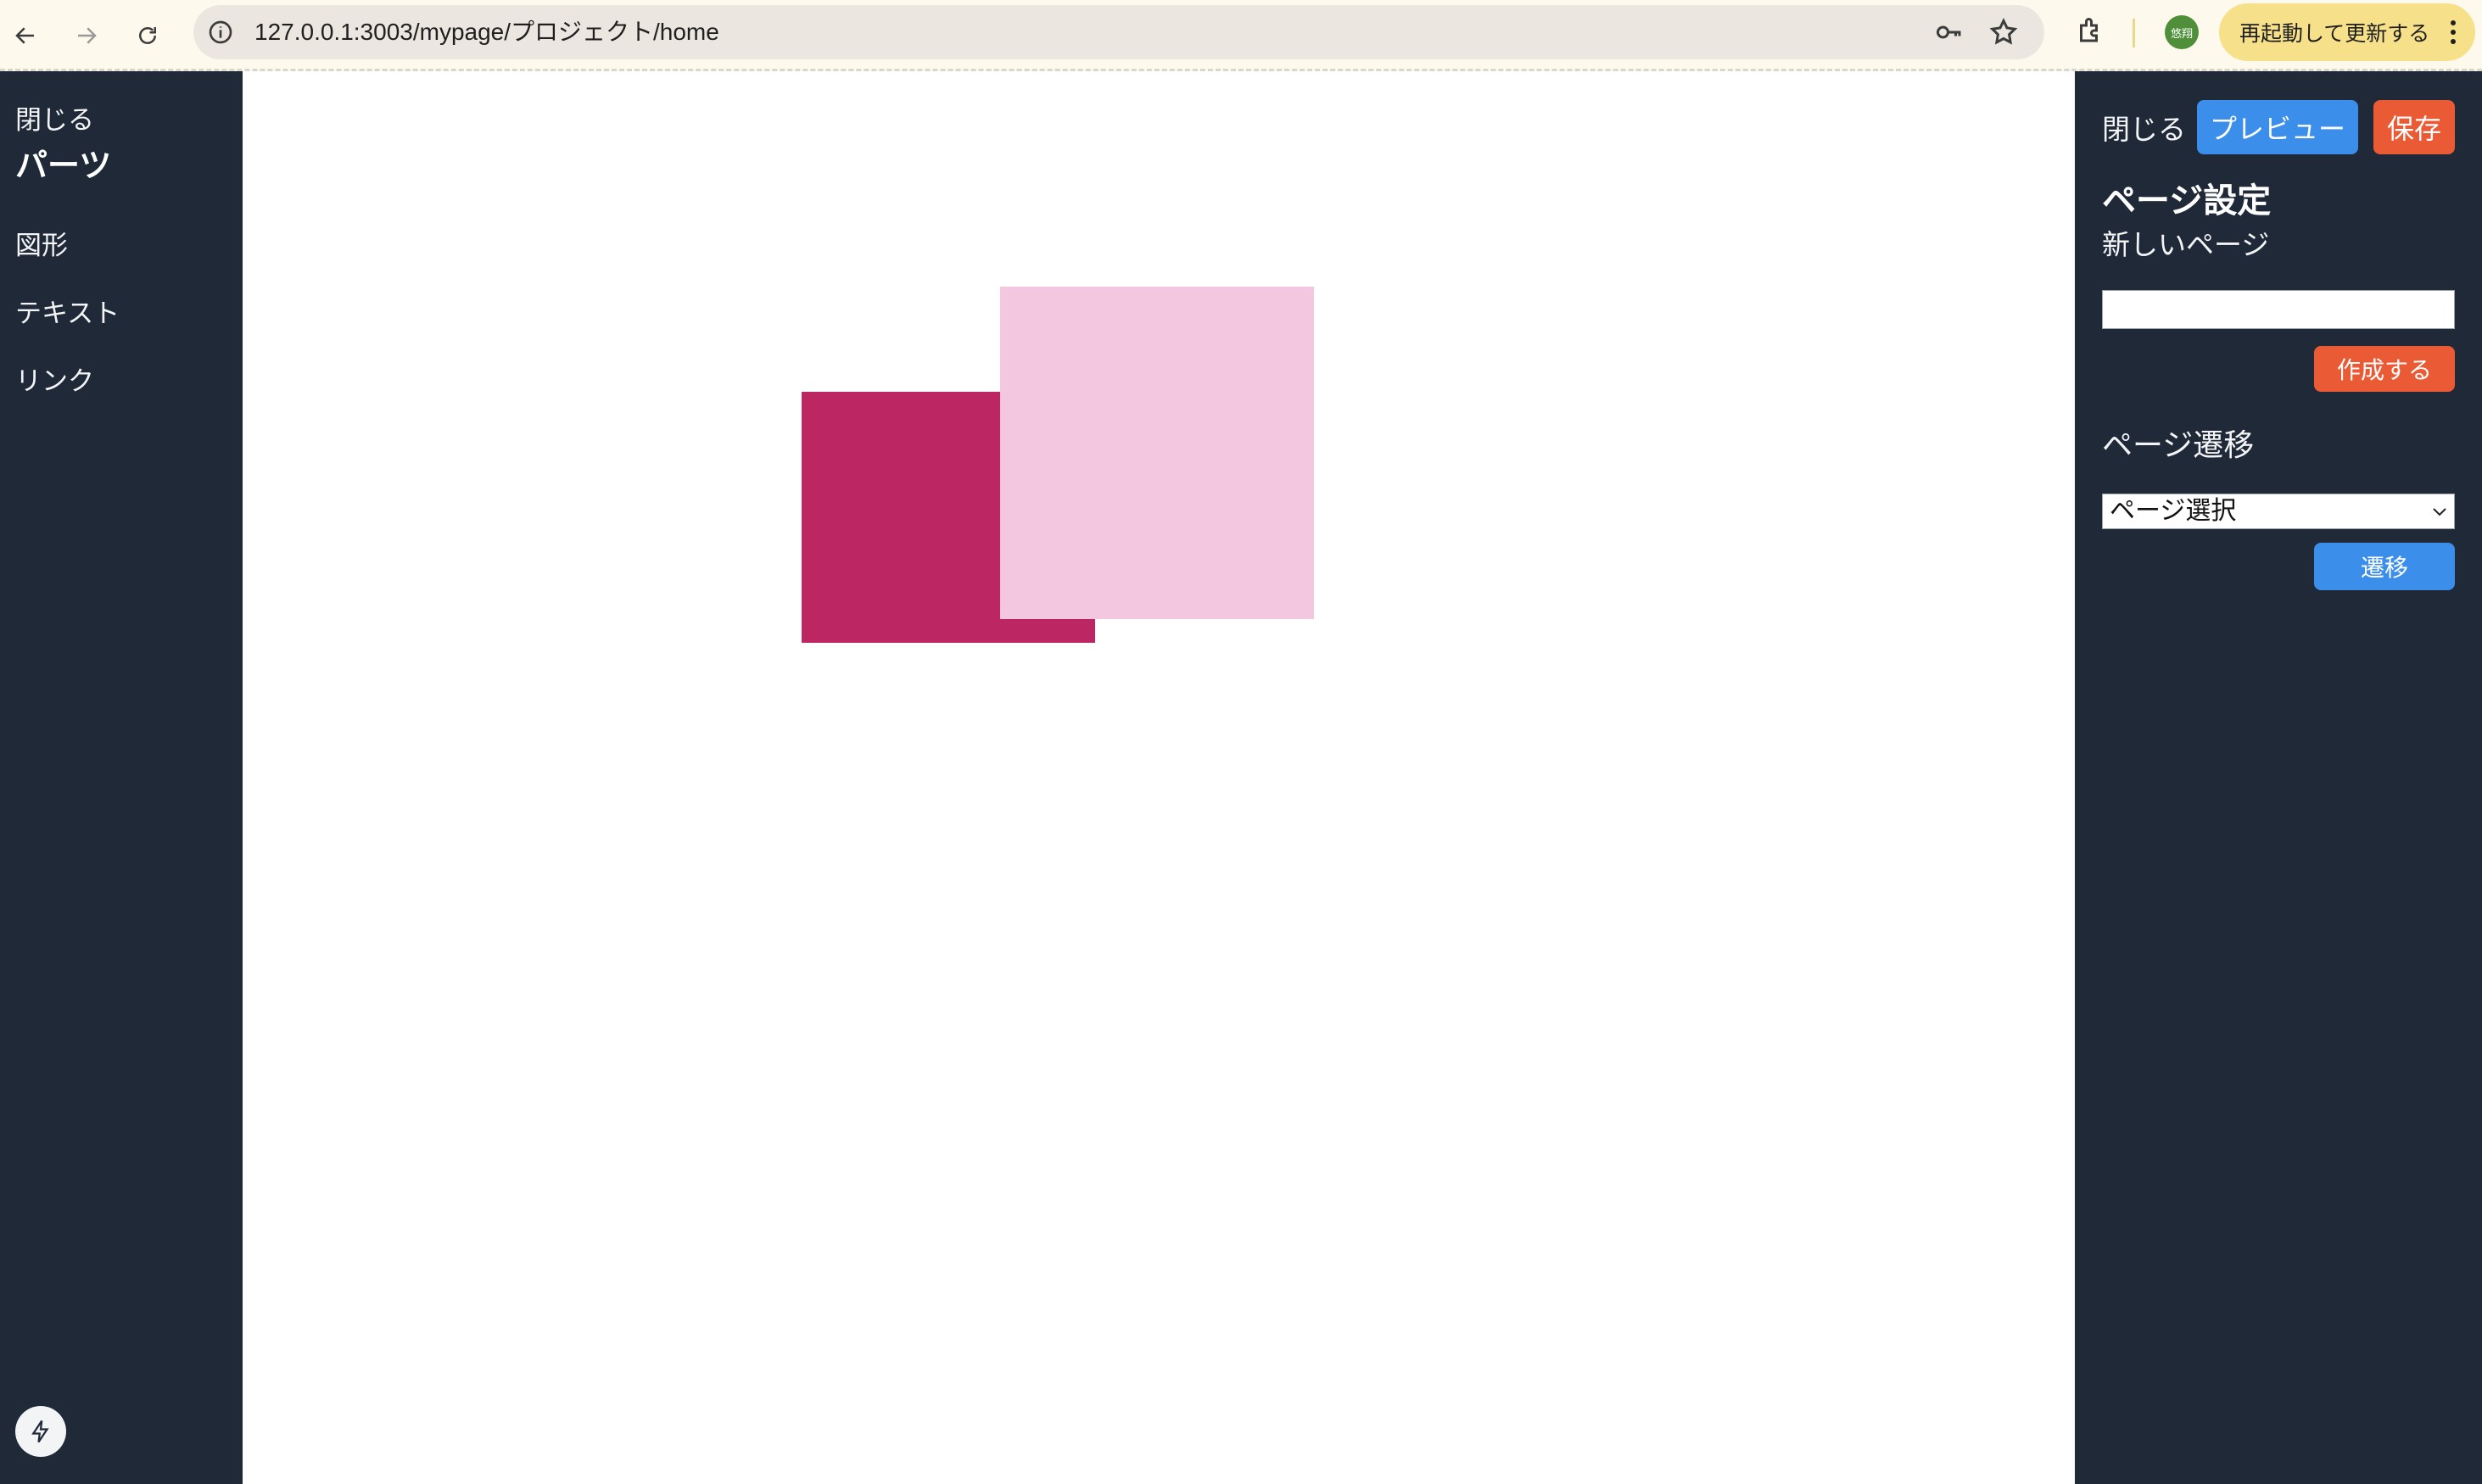 This screenshot has width=2482, height=1484. I want to click on settings-close-link: 閉じる, so click(2144, 127).